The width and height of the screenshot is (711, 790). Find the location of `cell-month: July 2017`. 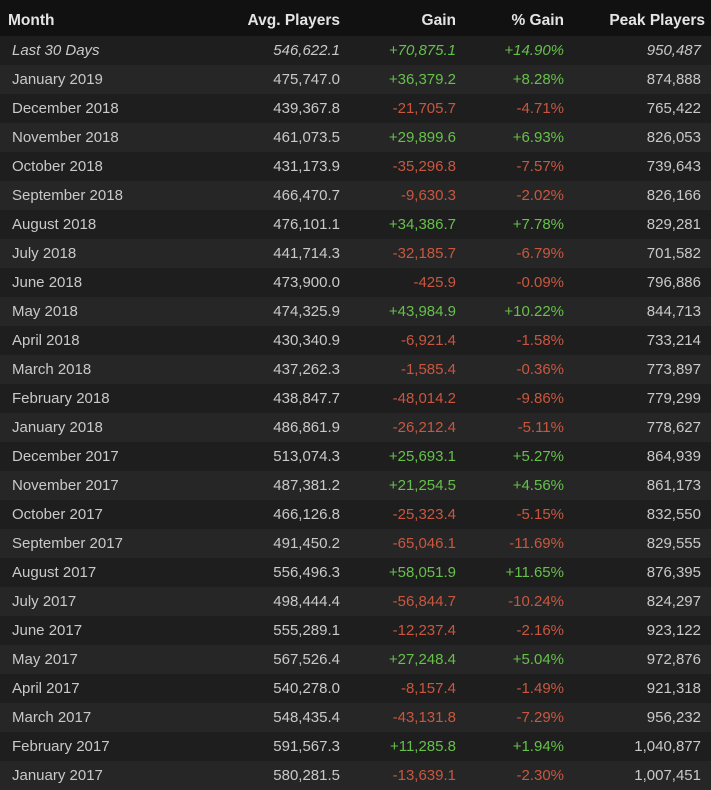

cell-month: July 2017 is located at coordinates (44, 601).